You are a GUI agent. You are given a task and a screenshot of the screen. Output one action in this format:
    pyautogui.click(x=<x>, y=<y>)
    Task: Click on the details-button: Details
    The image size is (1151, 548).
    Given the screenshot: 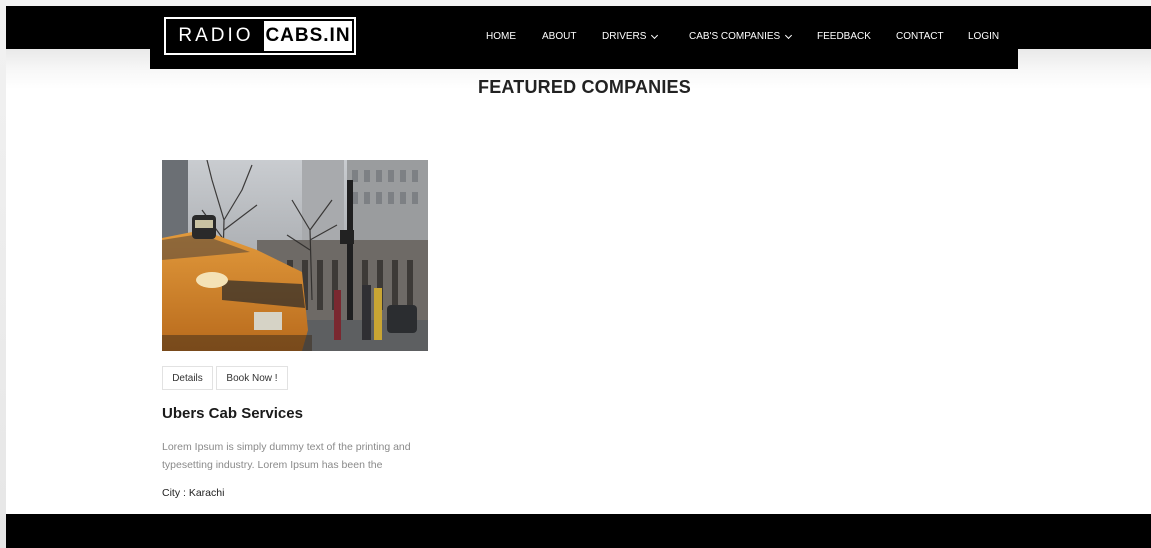 What is the action you would take?
    pyautogui.click(x=187, y=378)
    